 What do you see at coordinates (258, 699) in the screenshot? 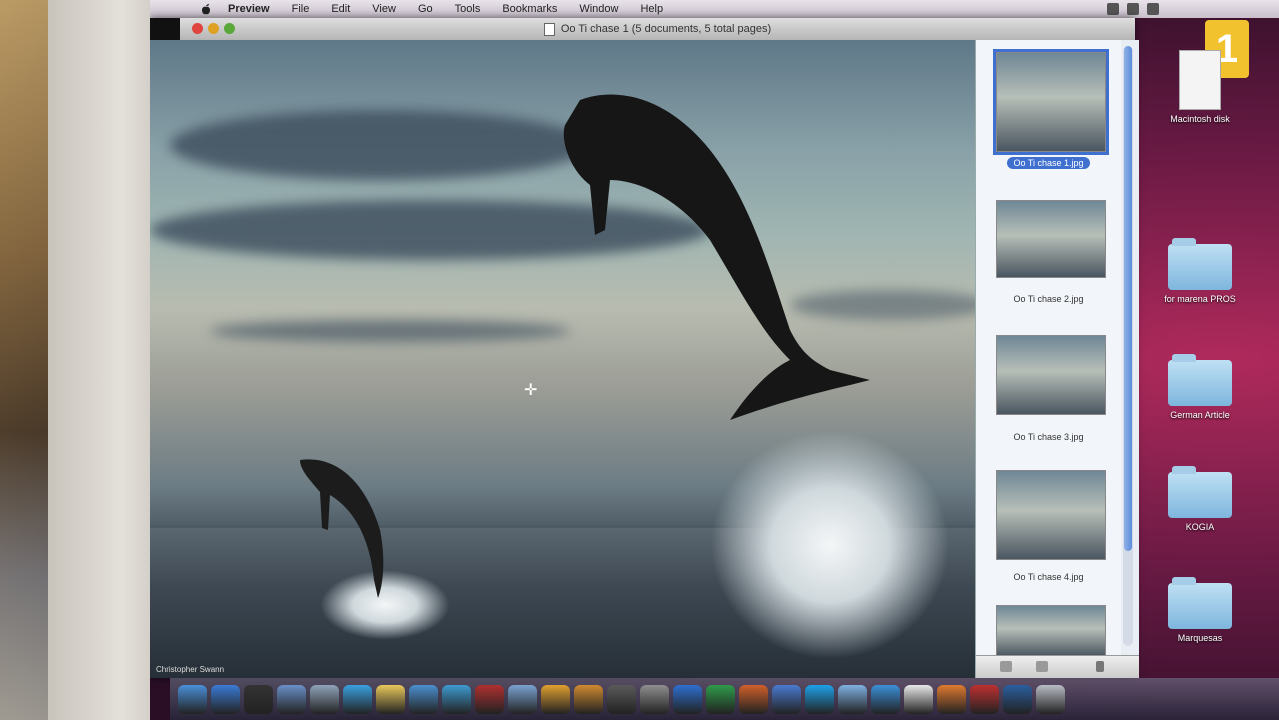
I see `dashboard-icon` at bounding box center [258, 699].